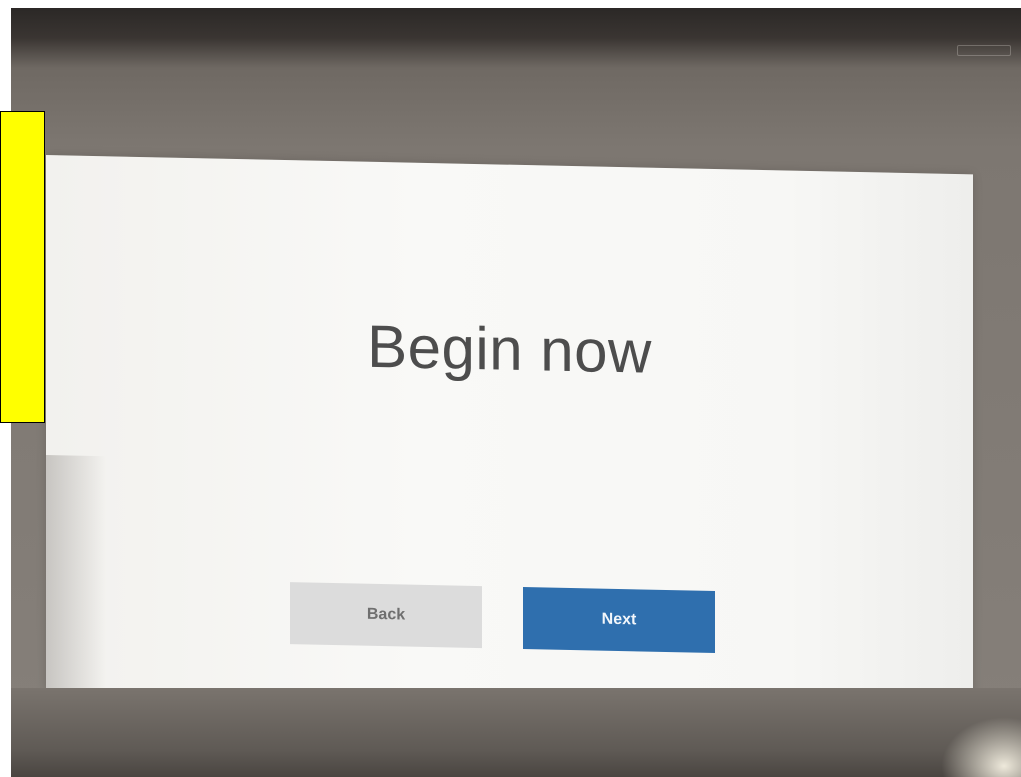 This screenshot has height=777, width=1021. I want to click on page-title: Begin now, so click(509, 349).